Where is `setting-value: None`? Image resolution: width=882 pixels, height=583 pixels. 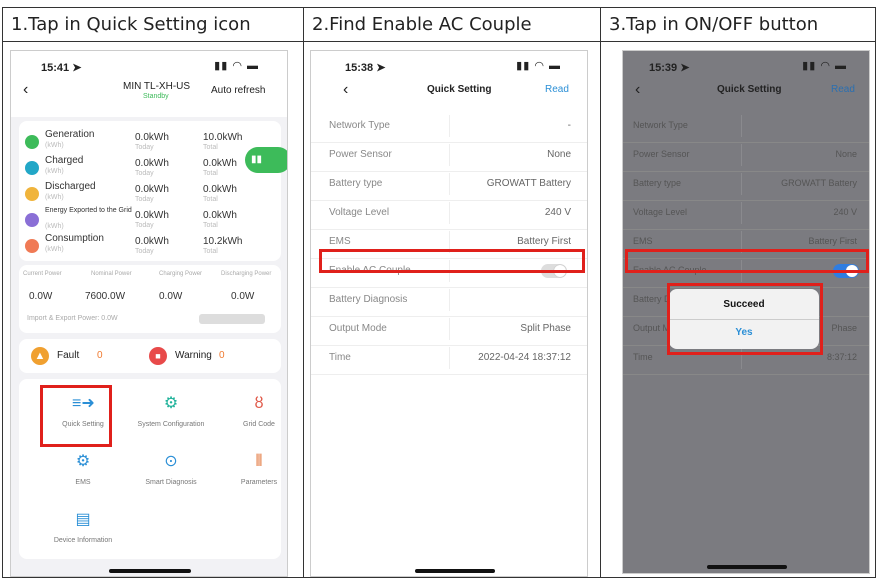
setting-value: None is located at coordinates (846, 154).